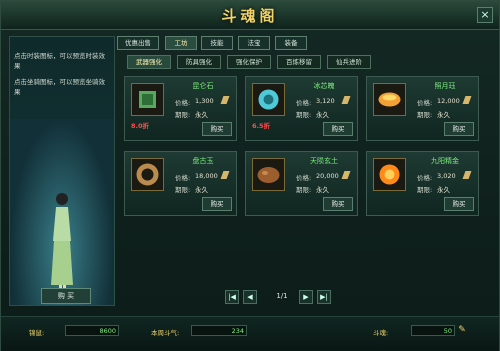  What do you see at coordinates (206, 176) in the screenshot?
I see `item-price: 18,000` at bounding box center [206, 176].